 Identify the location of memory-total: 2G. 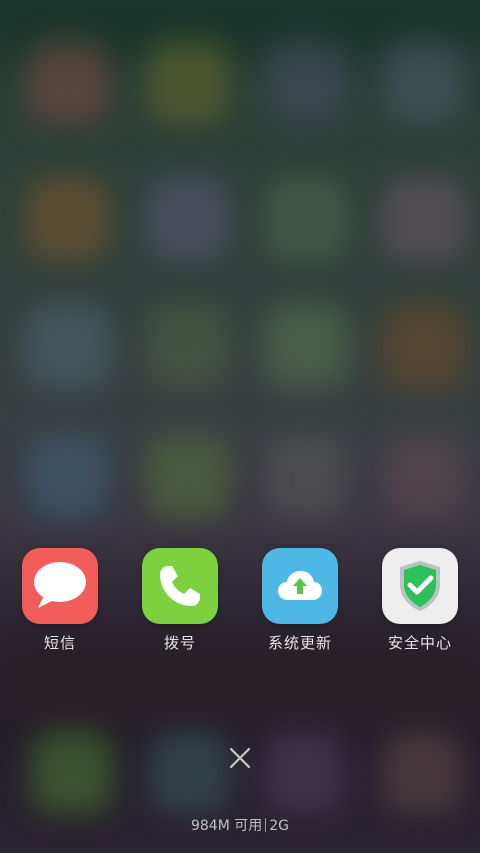
(279, 826).